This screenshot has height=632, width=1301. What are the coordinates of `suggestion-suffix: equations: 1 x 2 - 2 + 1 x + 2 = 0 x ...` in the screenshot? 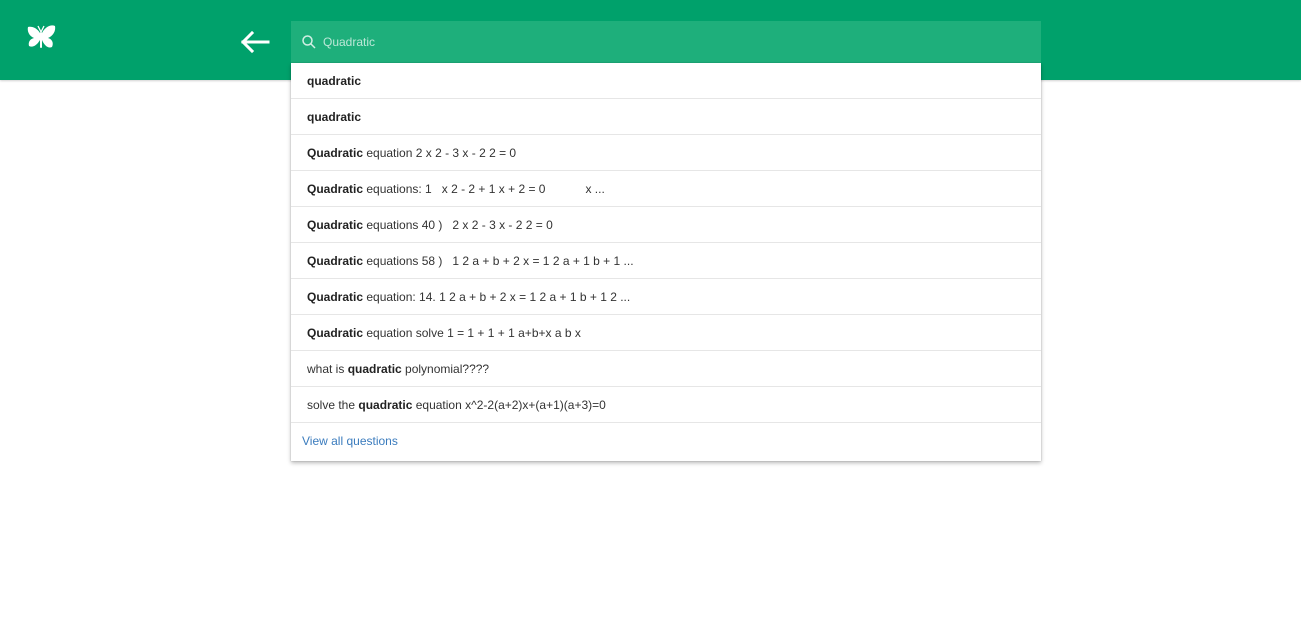 It's located at (484, 189).